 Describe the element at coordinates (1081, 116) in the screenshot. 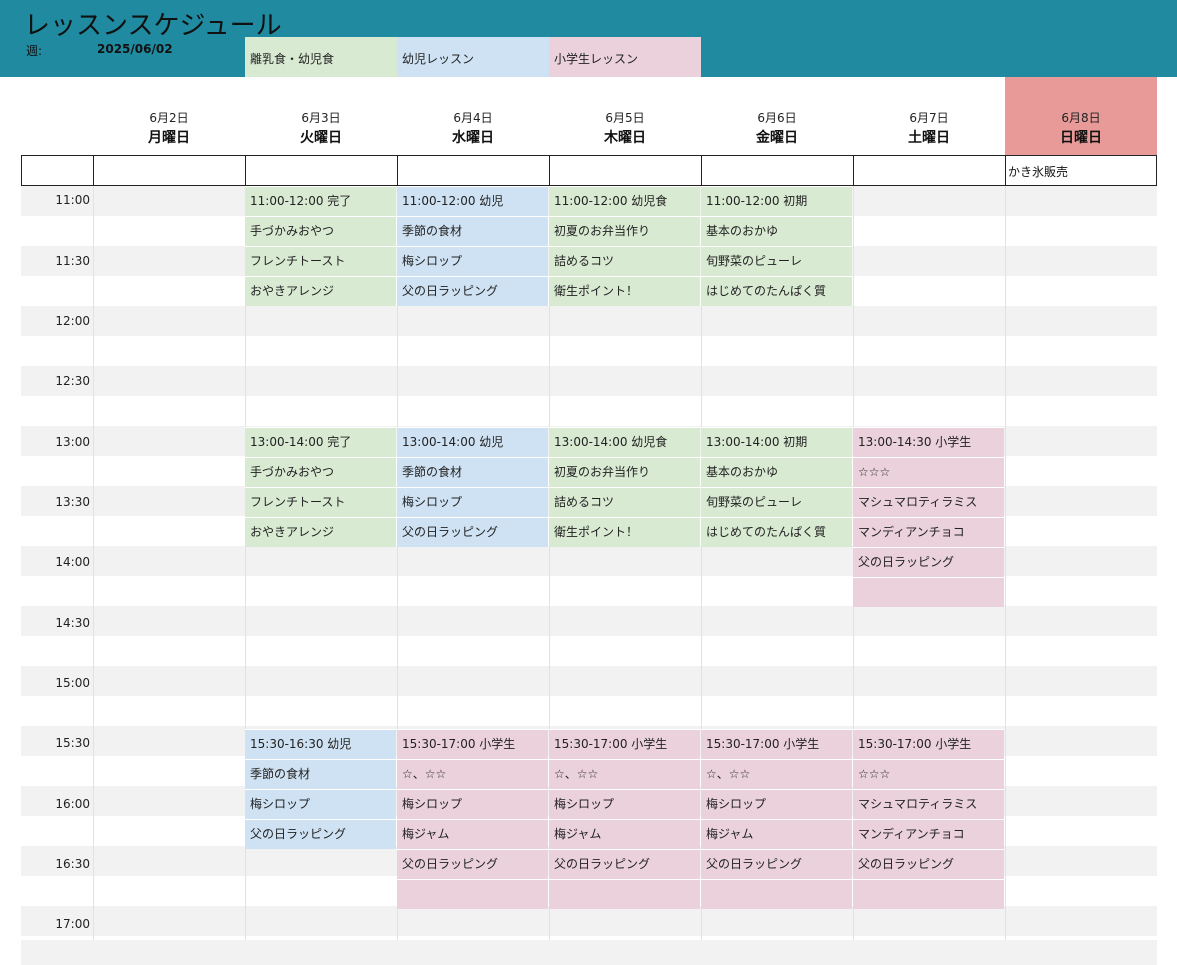

I see `day-header-sun: 6月8日 日曜日` at that location.